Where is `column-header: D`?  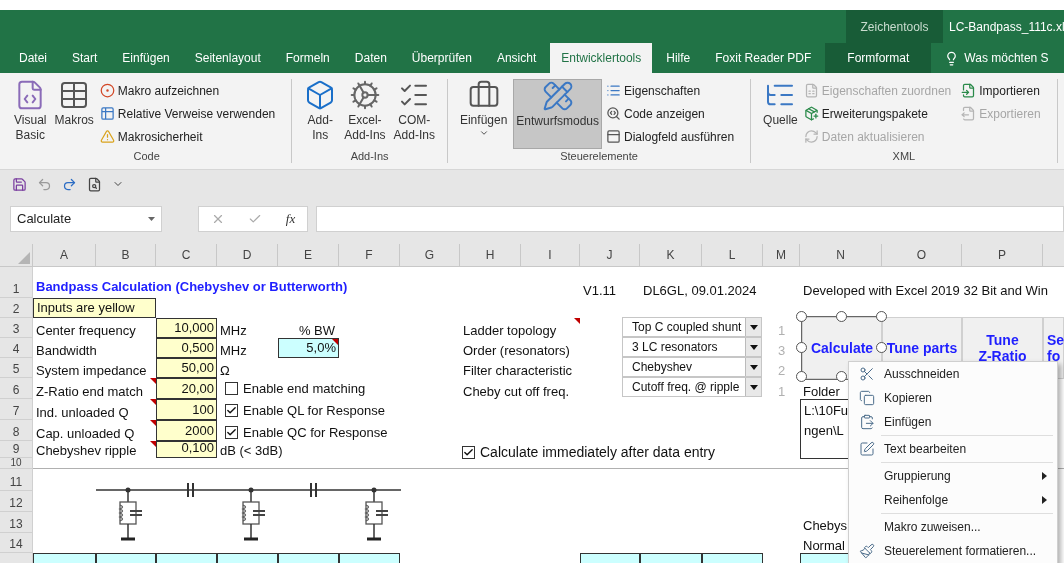
column-header: D is located at coordinates (247, 255).